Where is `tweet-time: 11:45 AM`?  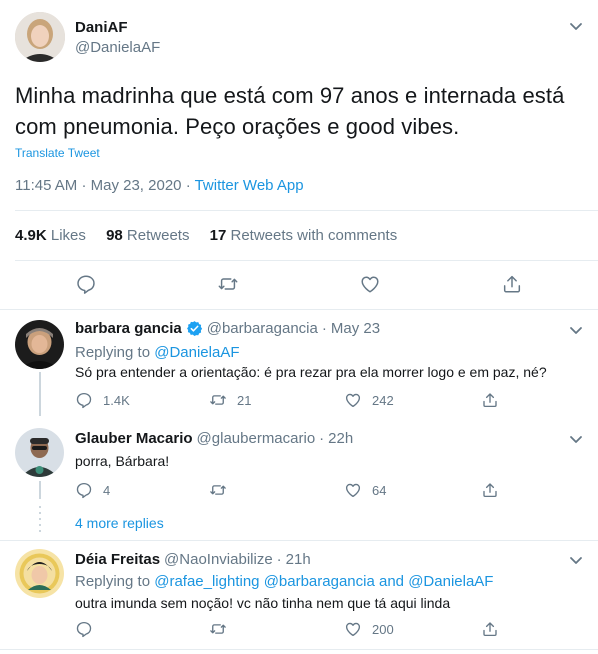
tweet-time: 11:45 AM is located at coordinates (46, 185).